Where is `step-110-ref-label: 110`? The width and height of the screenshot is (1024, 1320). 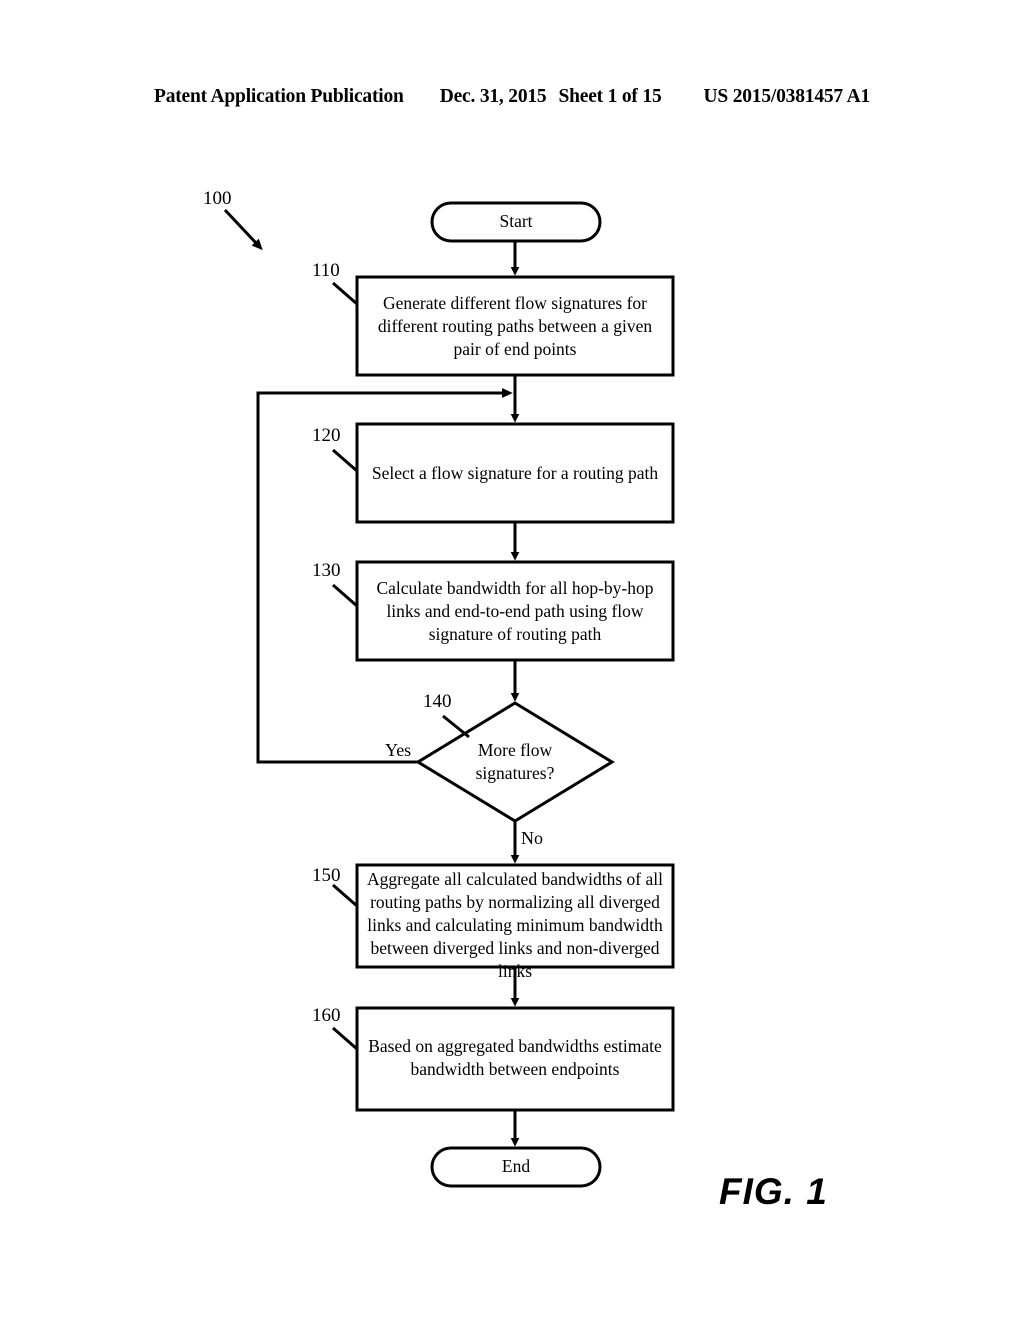 step-110-ref-label: 110 is located at coordinates (326, 270).